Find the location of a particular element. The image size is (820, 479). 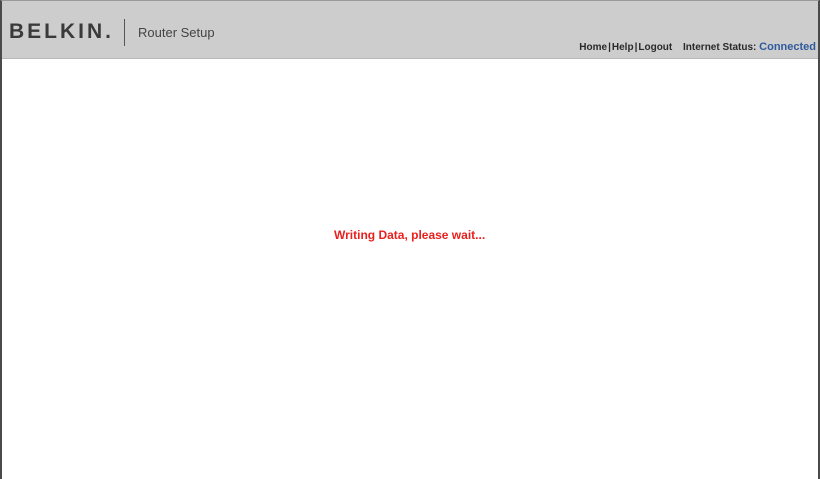

home-link: Home is located at coordinates (593, 47).